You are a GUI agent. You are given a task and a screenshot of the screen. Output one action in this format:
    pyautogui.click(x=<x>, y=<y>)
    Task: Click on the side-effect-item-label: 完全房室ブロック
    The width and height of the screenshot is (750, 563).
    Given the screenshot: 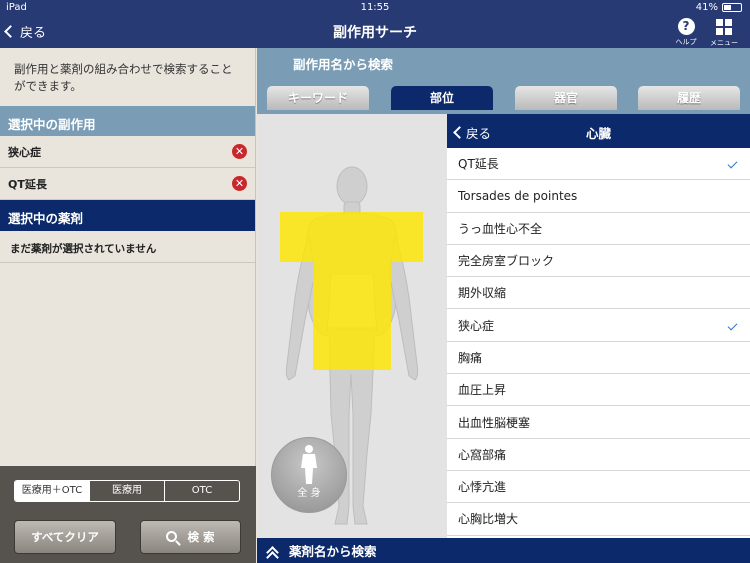 What is the action you would take?
    pyautogui.click(x=506, y=261)
    